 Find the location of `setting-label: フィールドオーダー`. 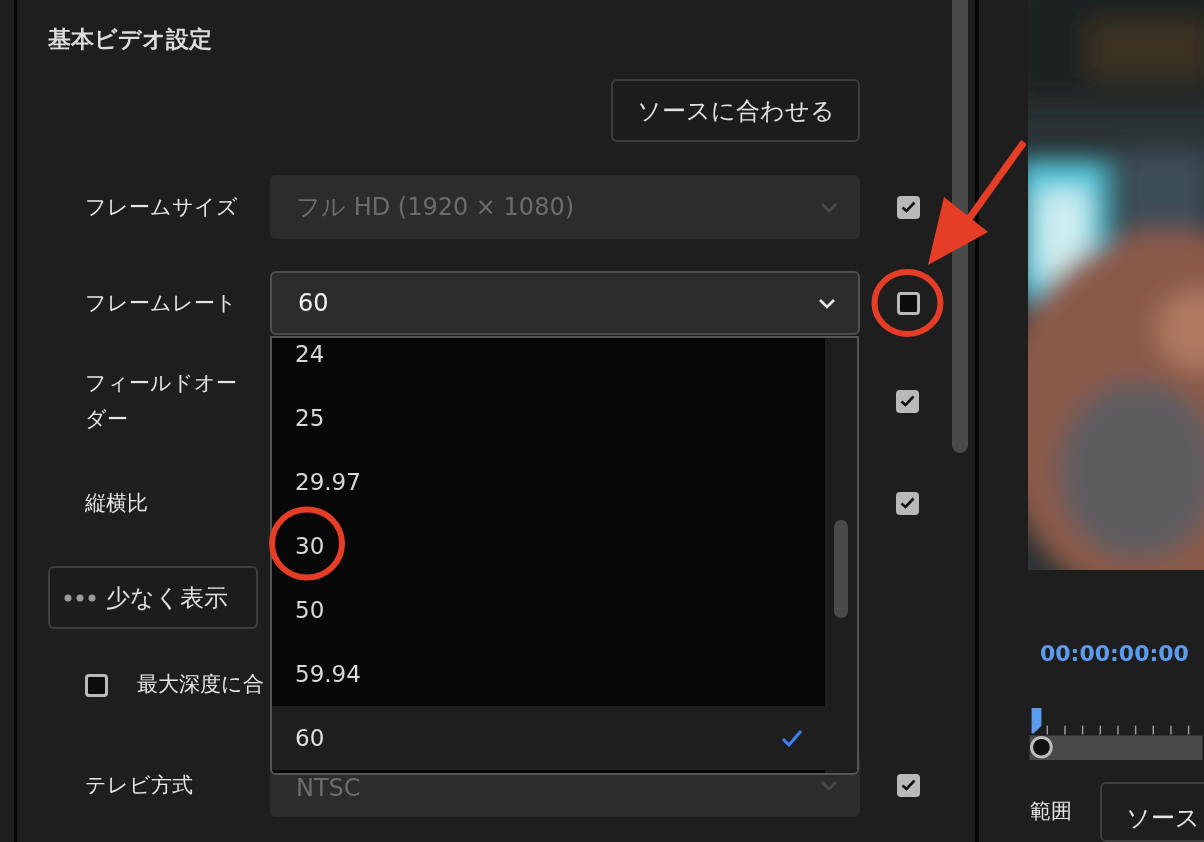

setting-label: フィールドオーダー is located at coordinates (161, 401).